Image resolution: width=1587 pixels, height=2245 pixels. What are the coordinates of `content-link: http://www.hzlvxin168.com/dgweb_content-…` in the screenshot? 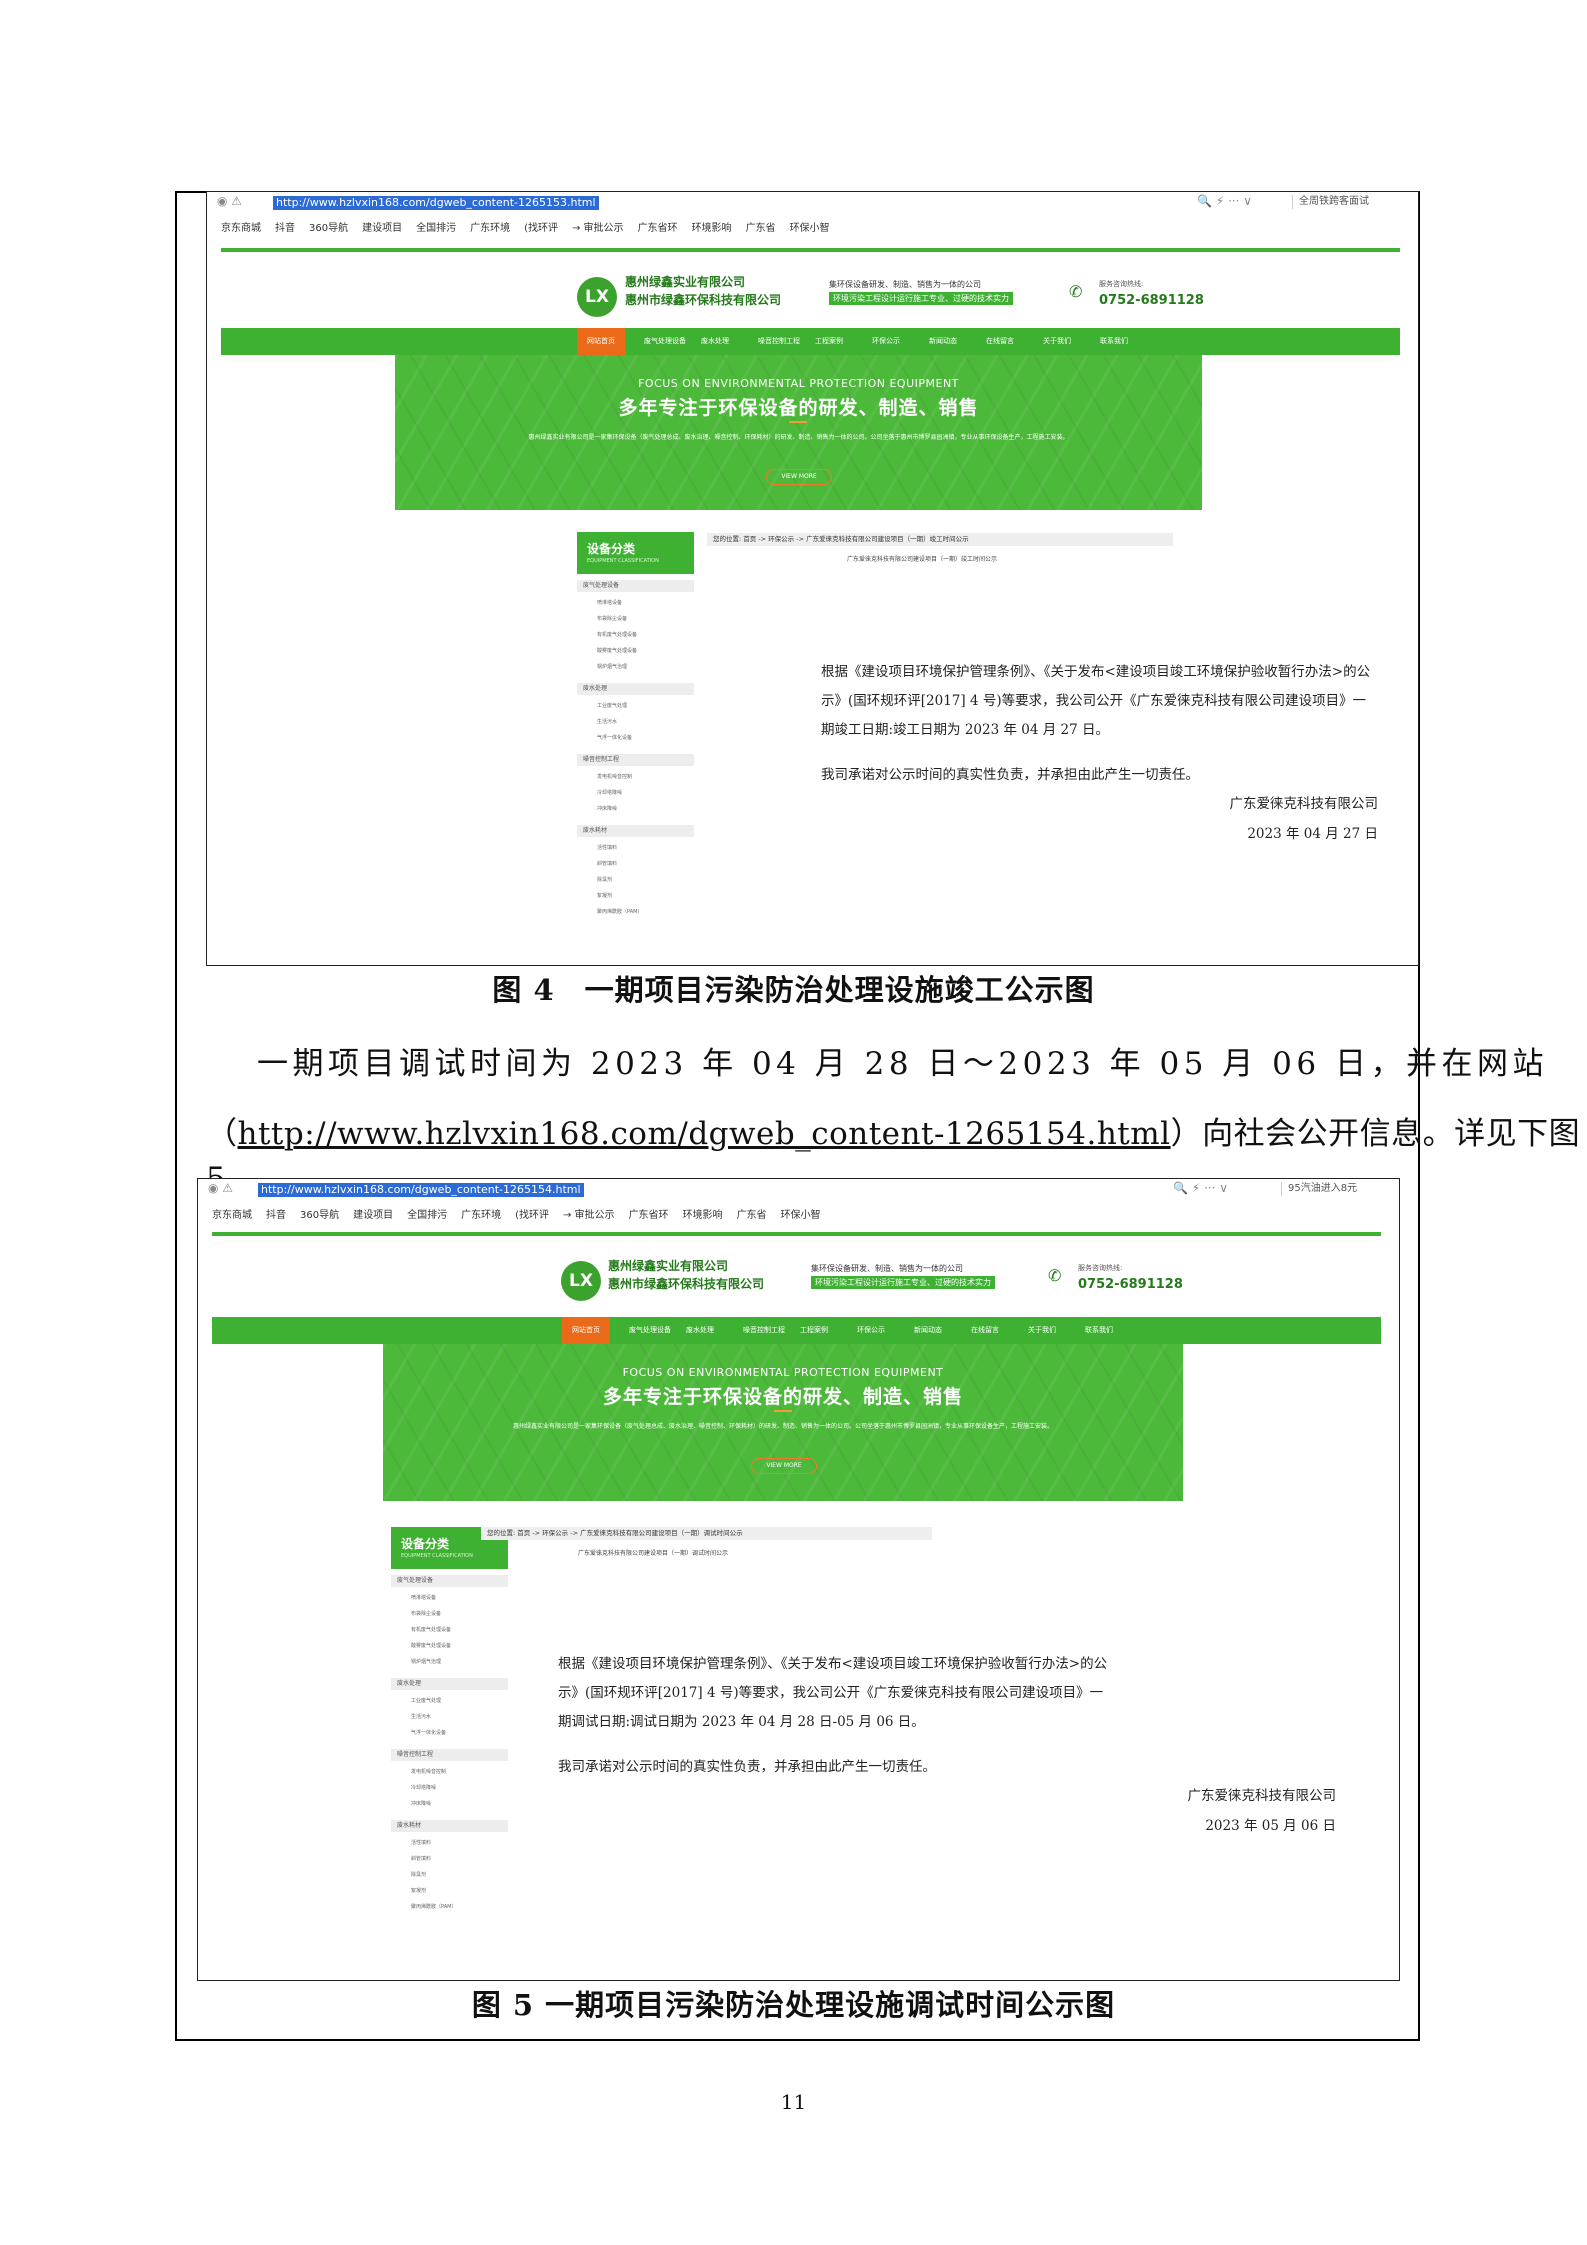 It's located at (704, 1134).